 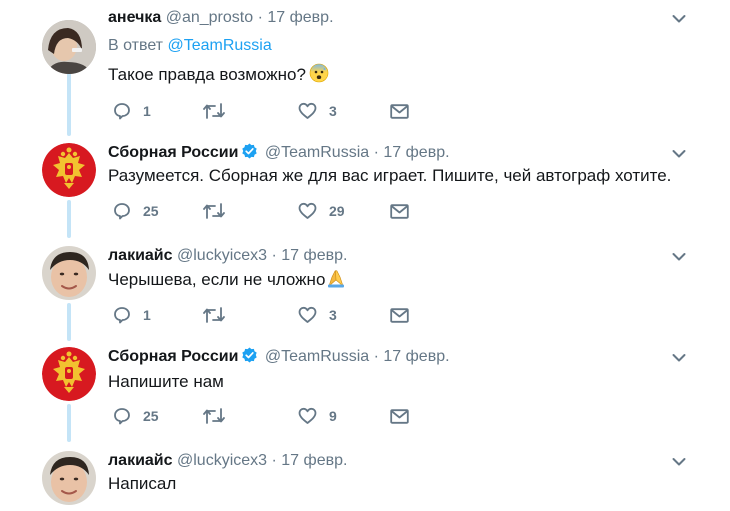 I want to click on tweet-actions: 25 9, so click(x=263, y=416).